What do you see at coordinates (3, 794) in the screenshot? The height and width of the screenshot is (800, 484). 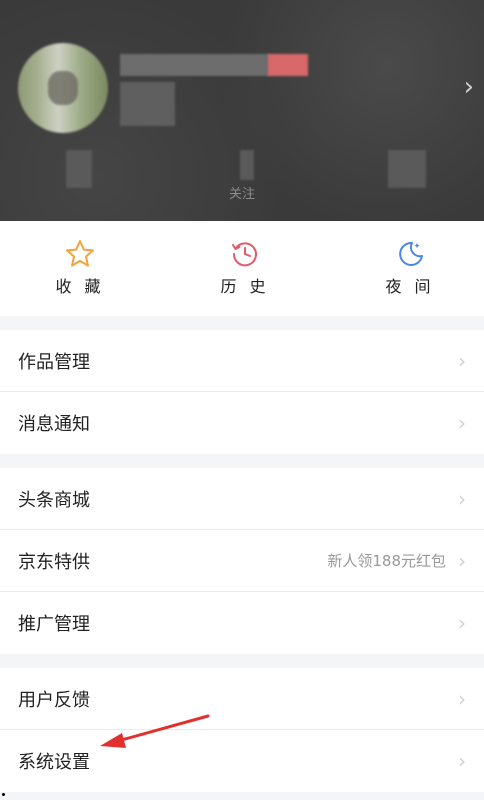 I see `bullet-dot` at bounding box center [3, 794].